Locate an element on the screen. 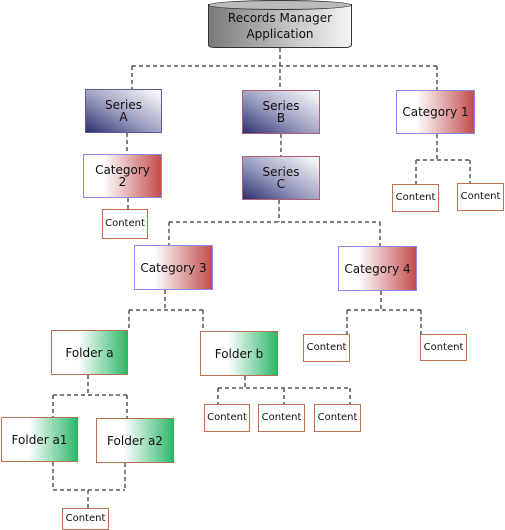  node-label: 2 is located at coordinates (122, 182).